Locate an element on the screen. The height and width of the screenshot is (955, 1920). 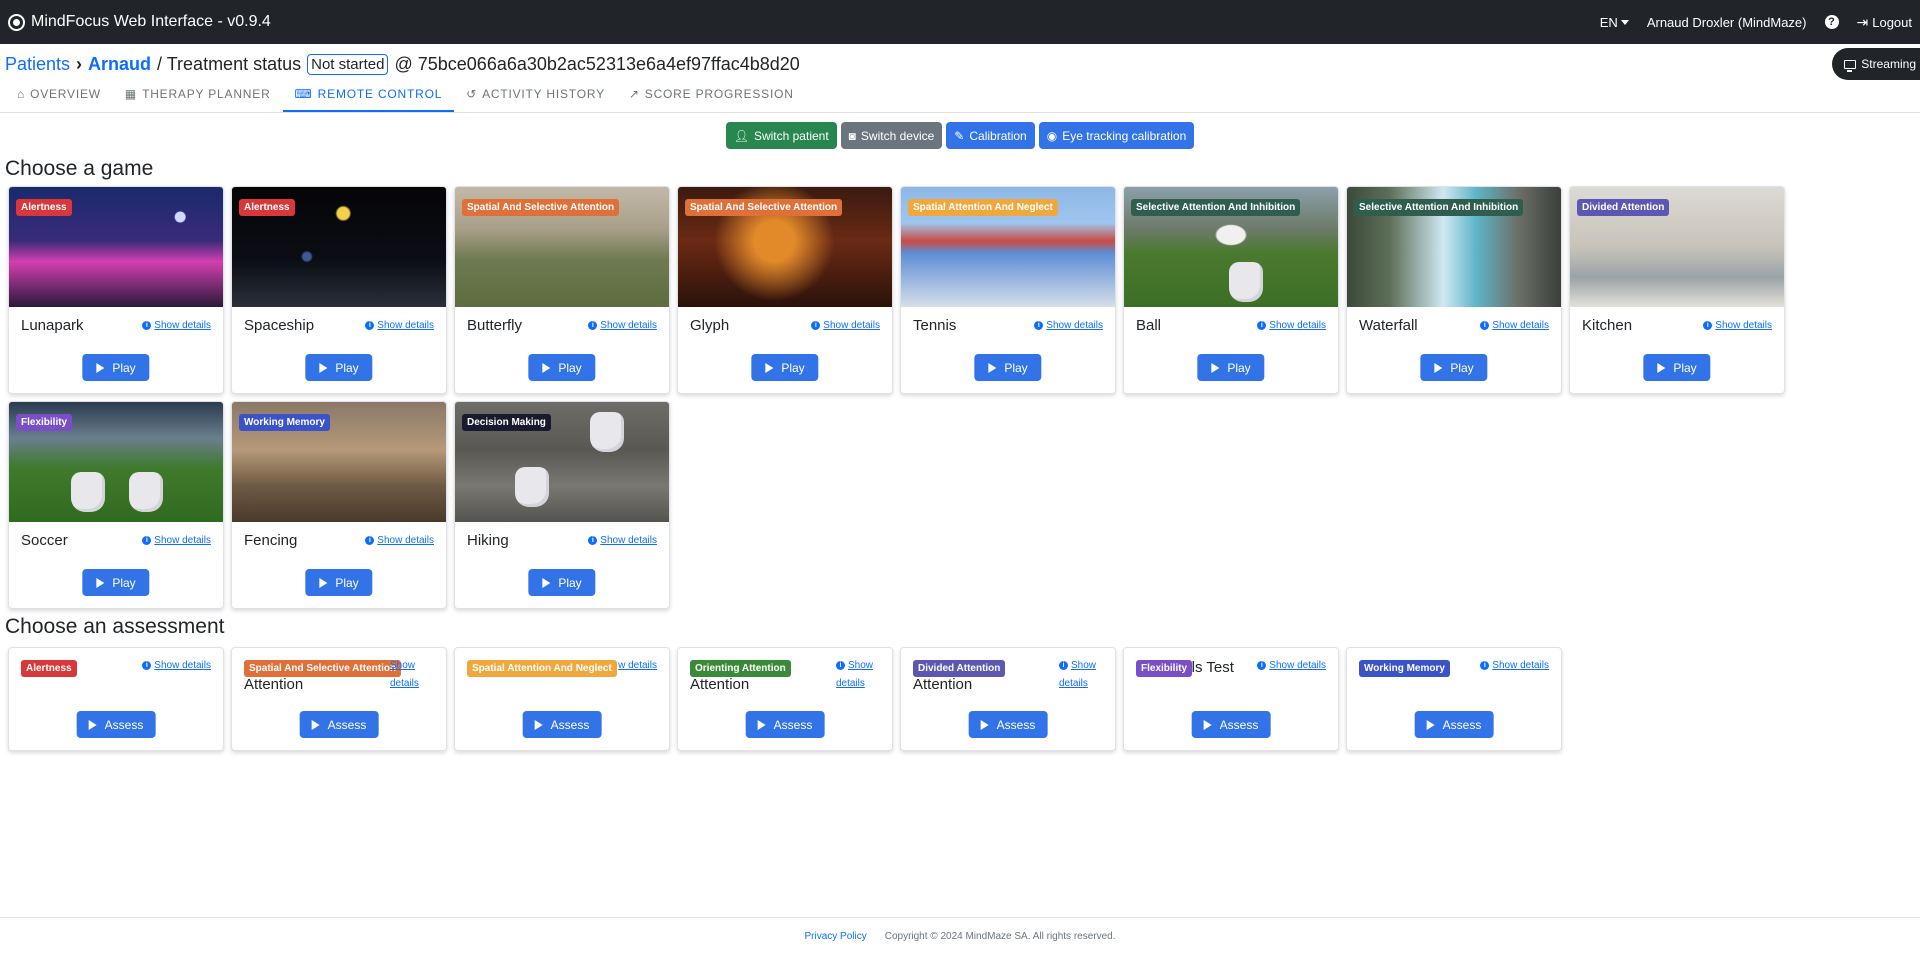
breadcrumb-patient-name: Arnaud is located at coordinates (119, 64).